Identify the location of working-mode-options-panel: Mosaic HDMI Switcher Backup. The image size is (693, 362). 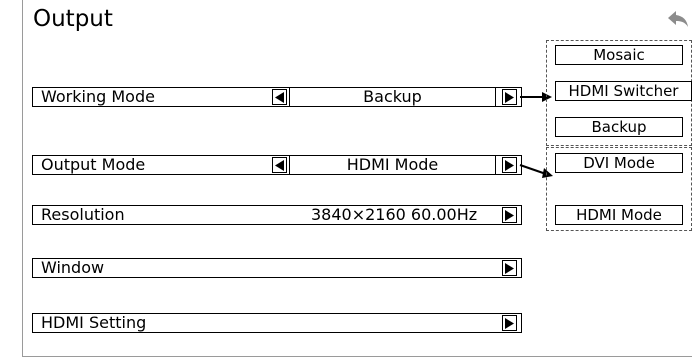
(619, 93).